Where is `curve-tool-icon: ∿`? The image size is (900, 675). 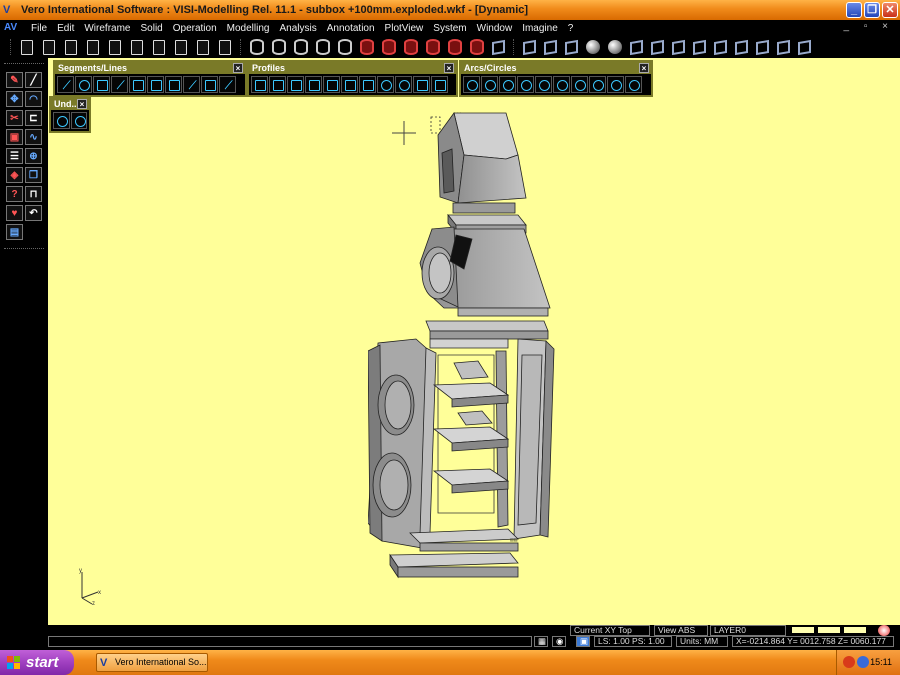
curve-tool-icon: ∿ is located at coordinates (33, 137).